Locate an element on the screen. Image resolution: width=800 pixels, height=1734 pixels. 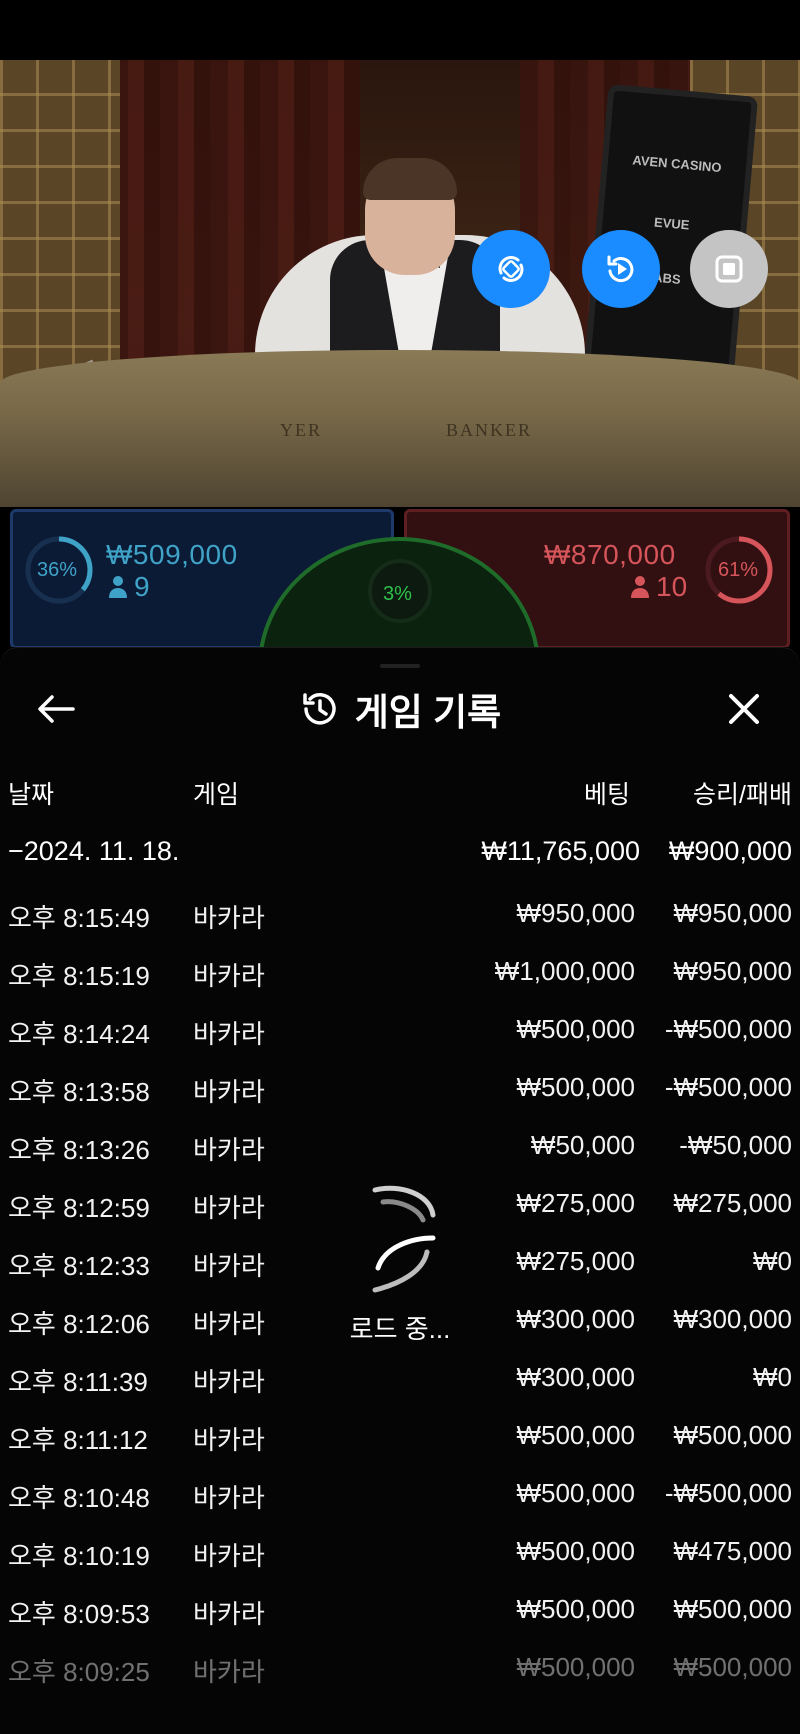
history-row: 오후 8:11:12 바카라 ₩500,000 ₩500,000 is located at coordinates (400, 1440).